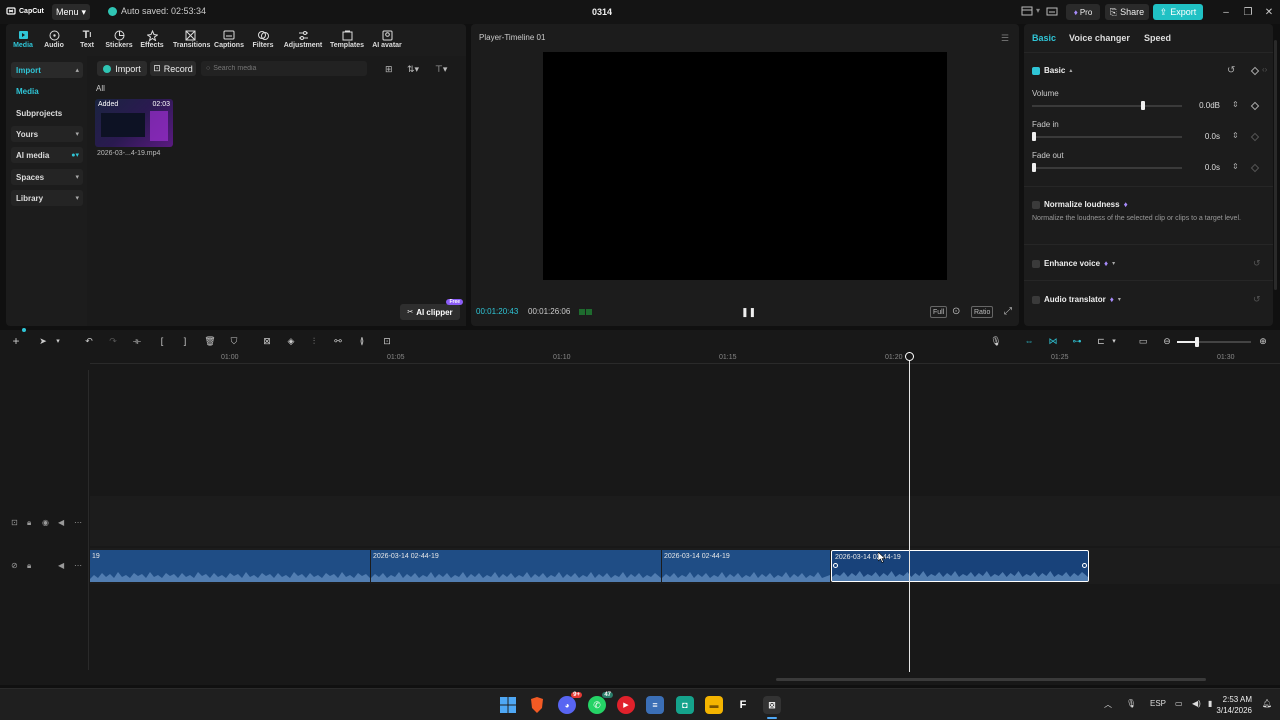  Describe the element at coordinates (939, 312) in the screenshot. I see `full-button: Full` at that location.